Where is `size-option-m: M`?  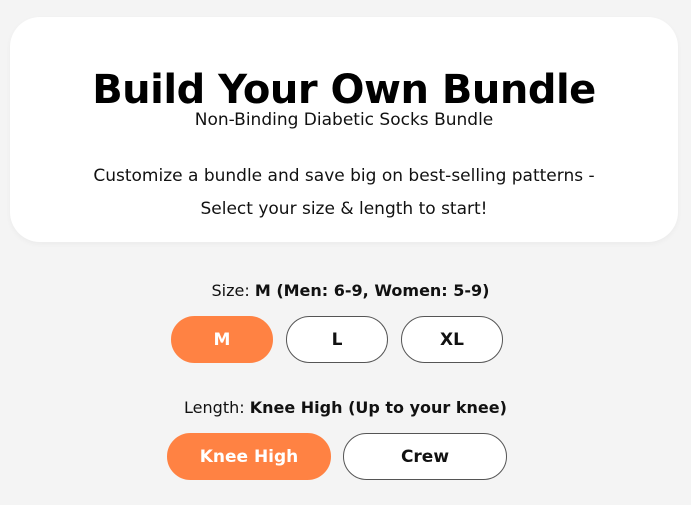 size-option-m: M is located at coordinates (222, 339).